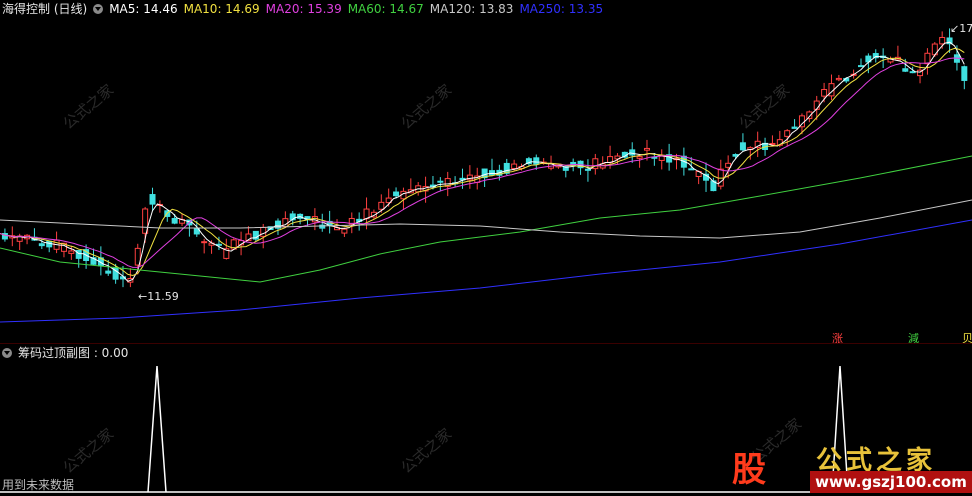  What do you see at coordinates (850, 468) in the screenshot?
I see `site-logo: 股 公式之家 www.gszj100.com` at bounding box center [850, 468].